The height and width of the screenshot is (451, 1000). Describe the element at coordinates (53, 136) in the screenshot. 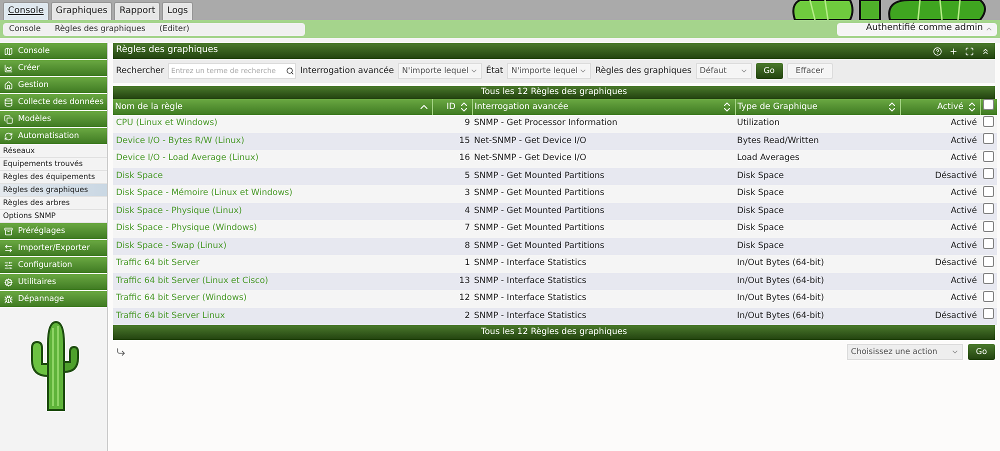

I see `sidebar-section: Automatisation` at that location.